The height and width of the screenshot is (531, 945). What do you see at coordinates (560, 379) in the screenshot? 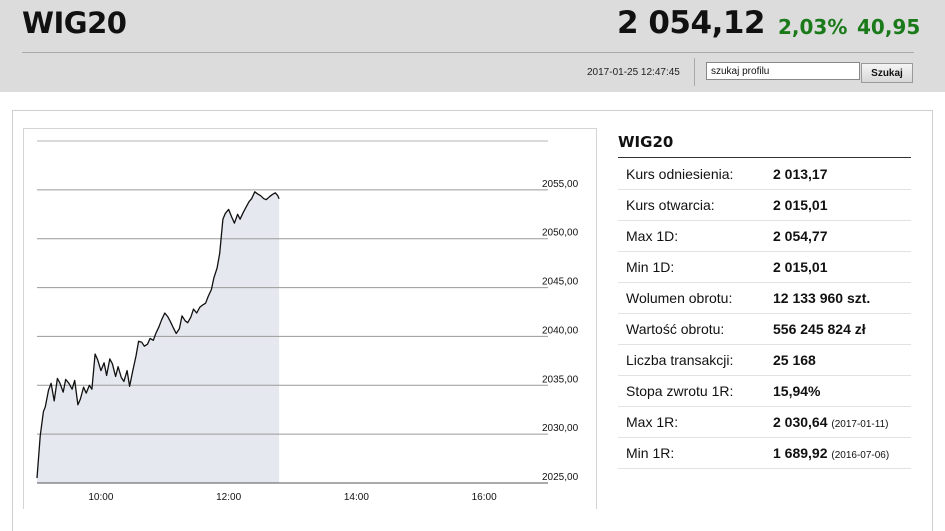
I see `y-tick-label: 2035,00` at bounding box center [560, 379].